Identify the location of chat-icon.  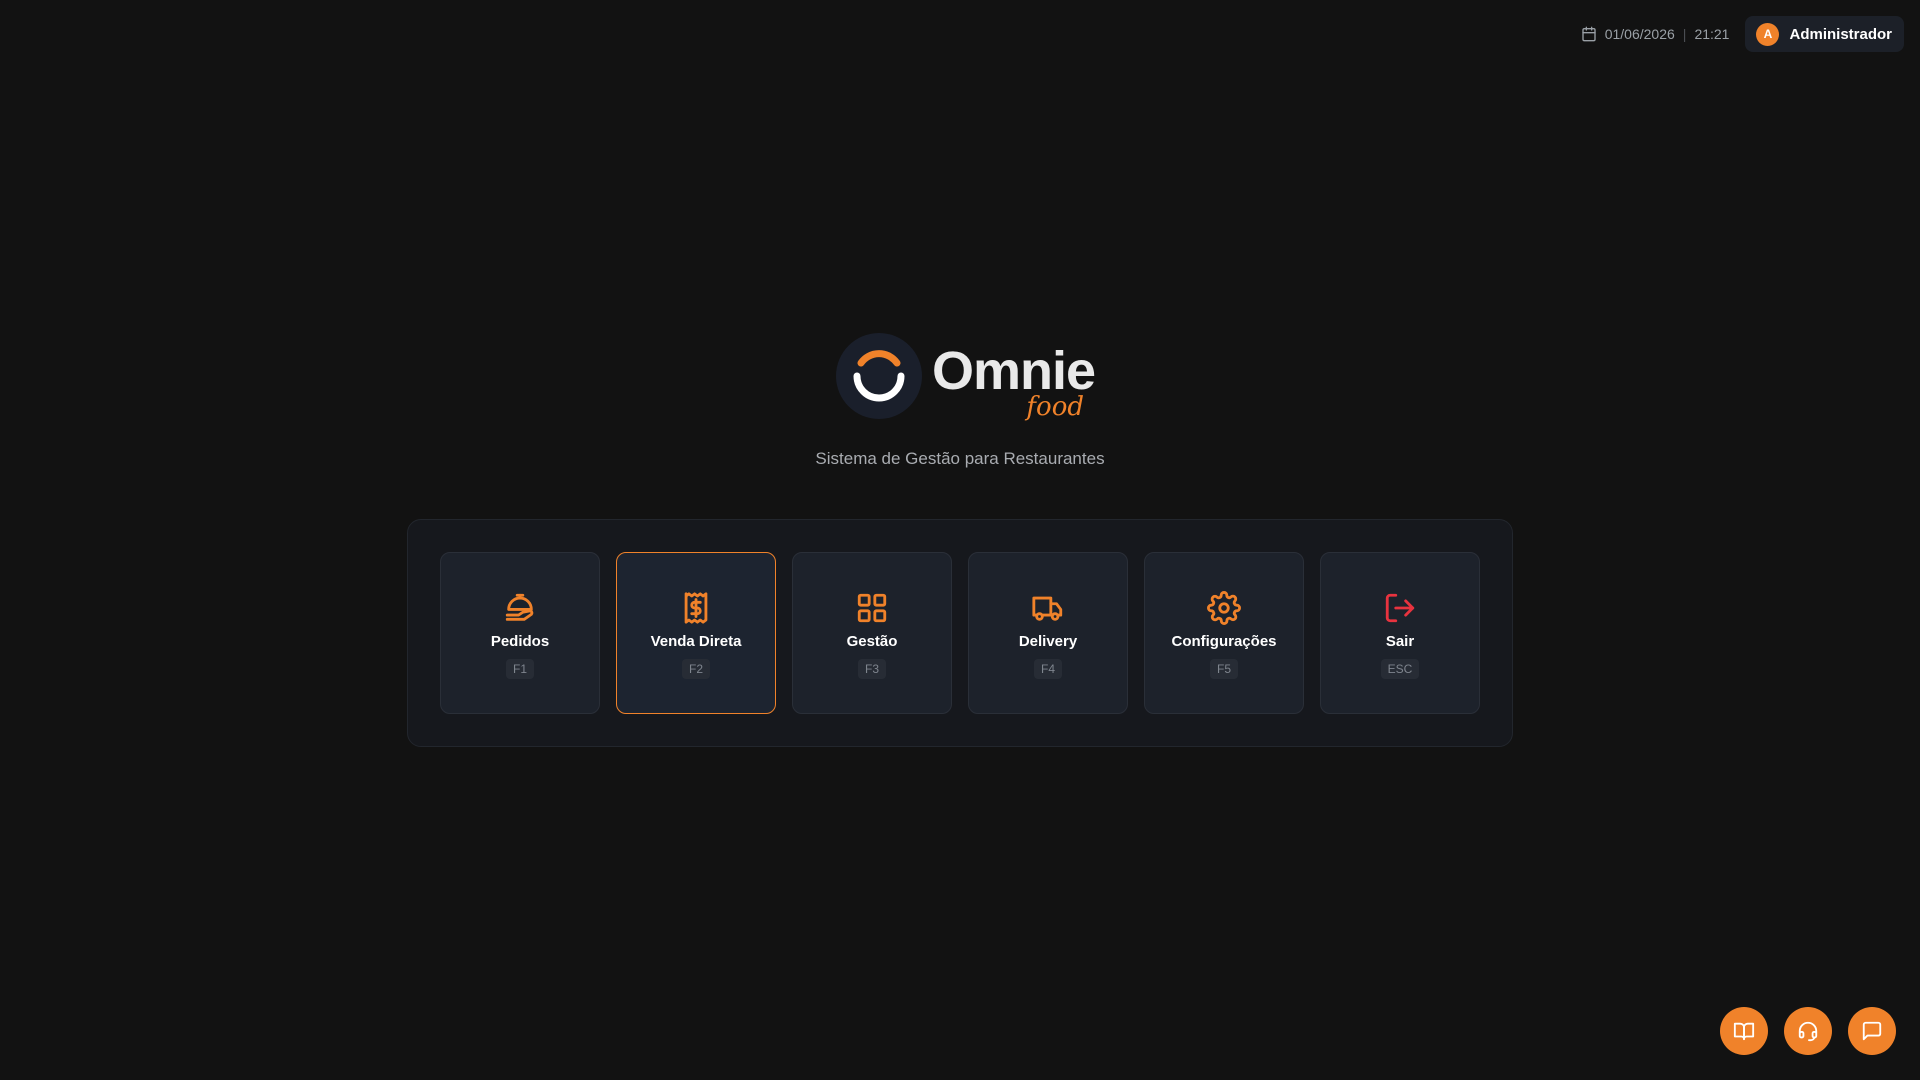
(1872, 1031).